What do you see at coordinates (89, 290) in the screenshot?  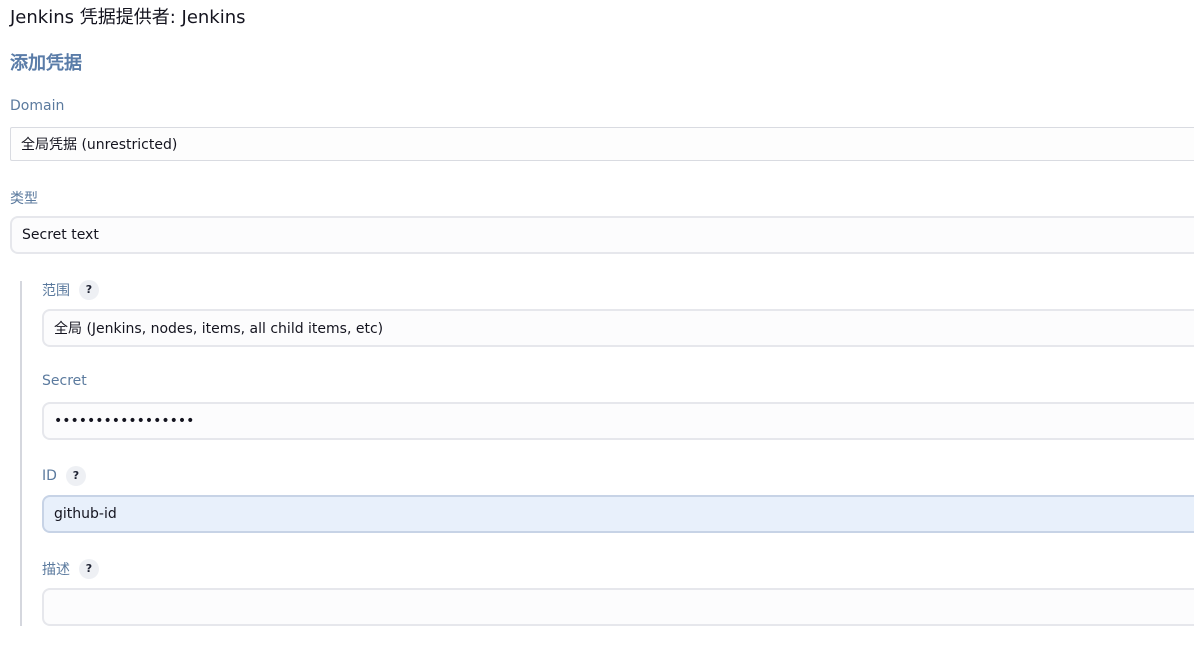 I see `scope-help-icon: ?` at bounding box center [89, 290].